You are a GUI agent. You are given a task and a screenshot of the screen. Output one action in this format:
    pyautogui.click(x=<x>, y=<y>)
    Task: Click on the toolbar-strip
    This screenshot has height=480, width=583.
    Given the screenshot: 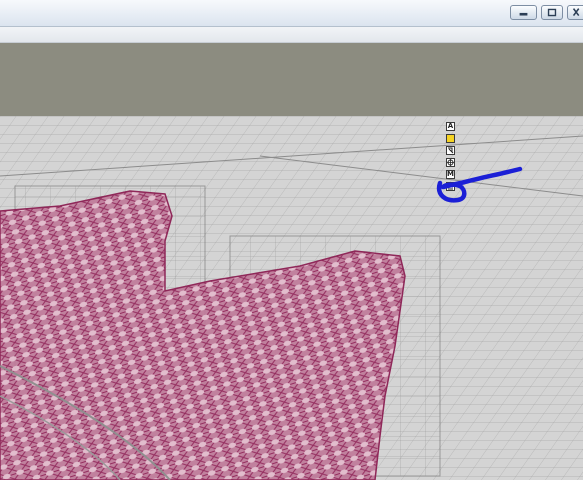 What is the action you would take?
    pyautogui.click(x=291, y=35)
    